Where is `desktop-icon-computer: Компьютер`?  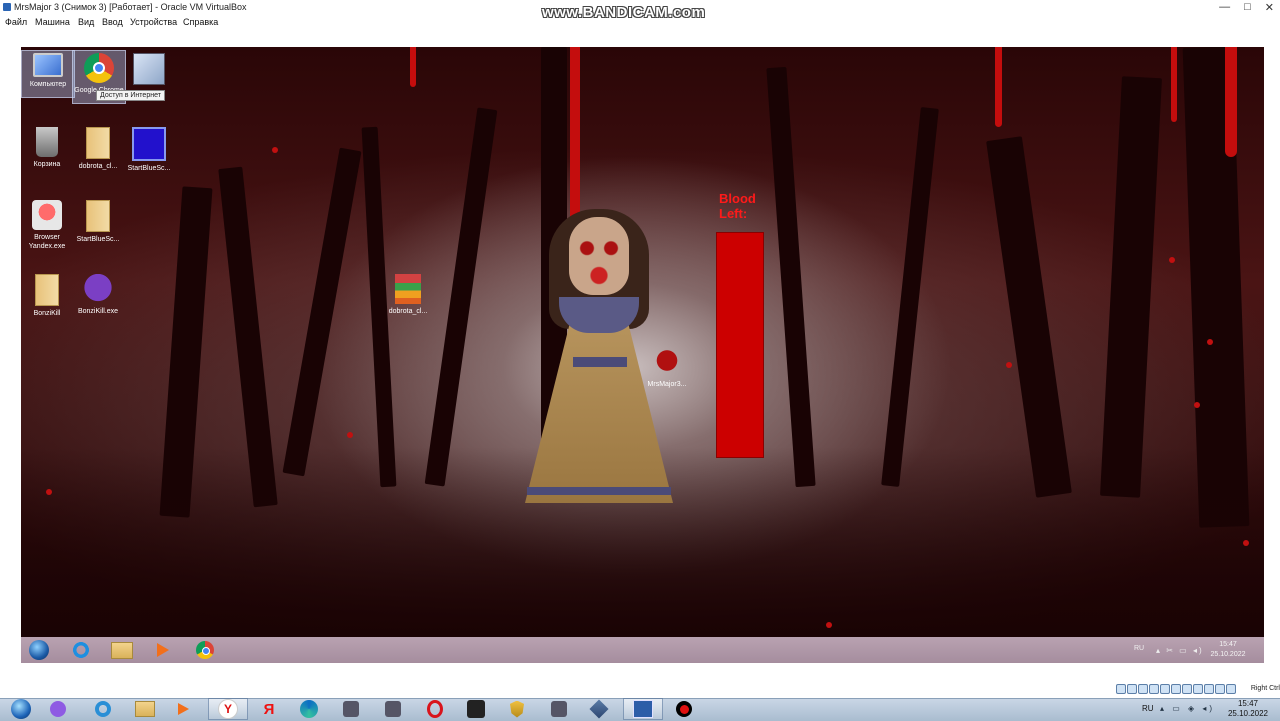 desktop-icon-computer: Компьютер is located at coordinates (48, 74).